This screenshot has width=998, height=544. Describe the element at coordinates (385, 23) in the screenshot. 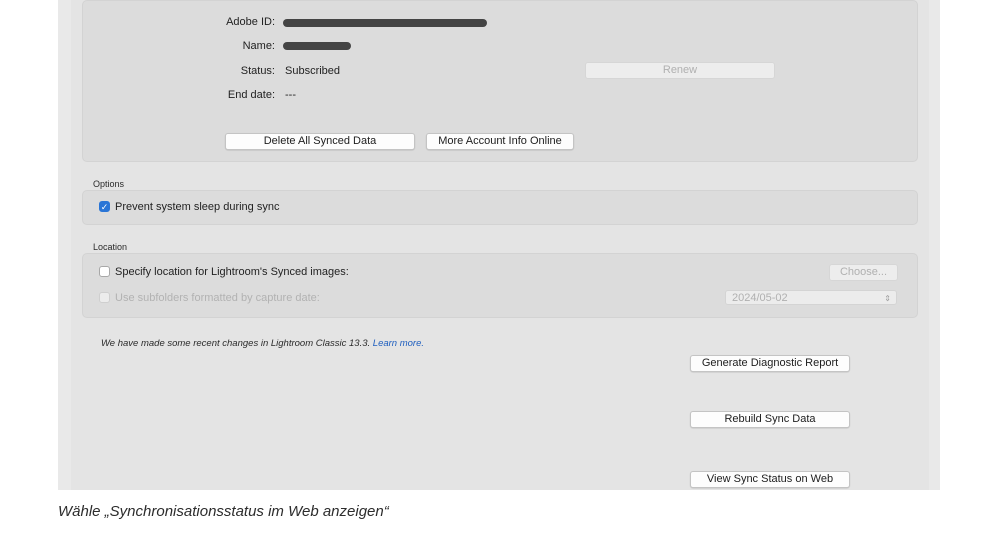

I see `adobe-id-redacted` at that location.